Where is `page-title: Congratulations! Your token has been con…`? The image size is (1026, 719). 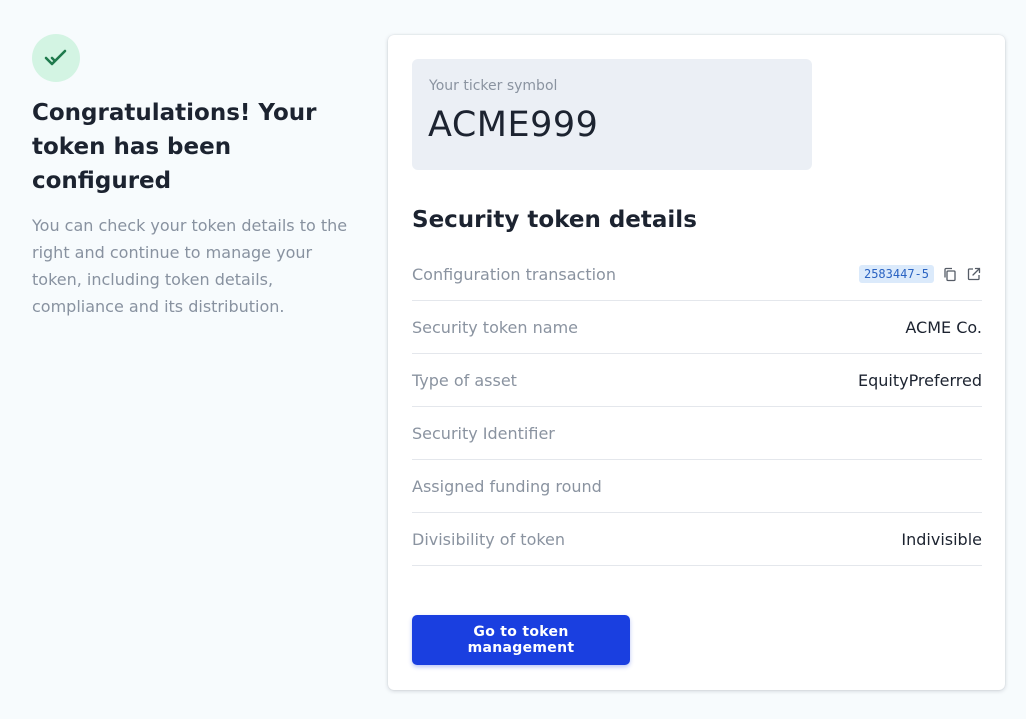
page-title: Congratulations! Your token has been con… is located at coordinates (174, 147).